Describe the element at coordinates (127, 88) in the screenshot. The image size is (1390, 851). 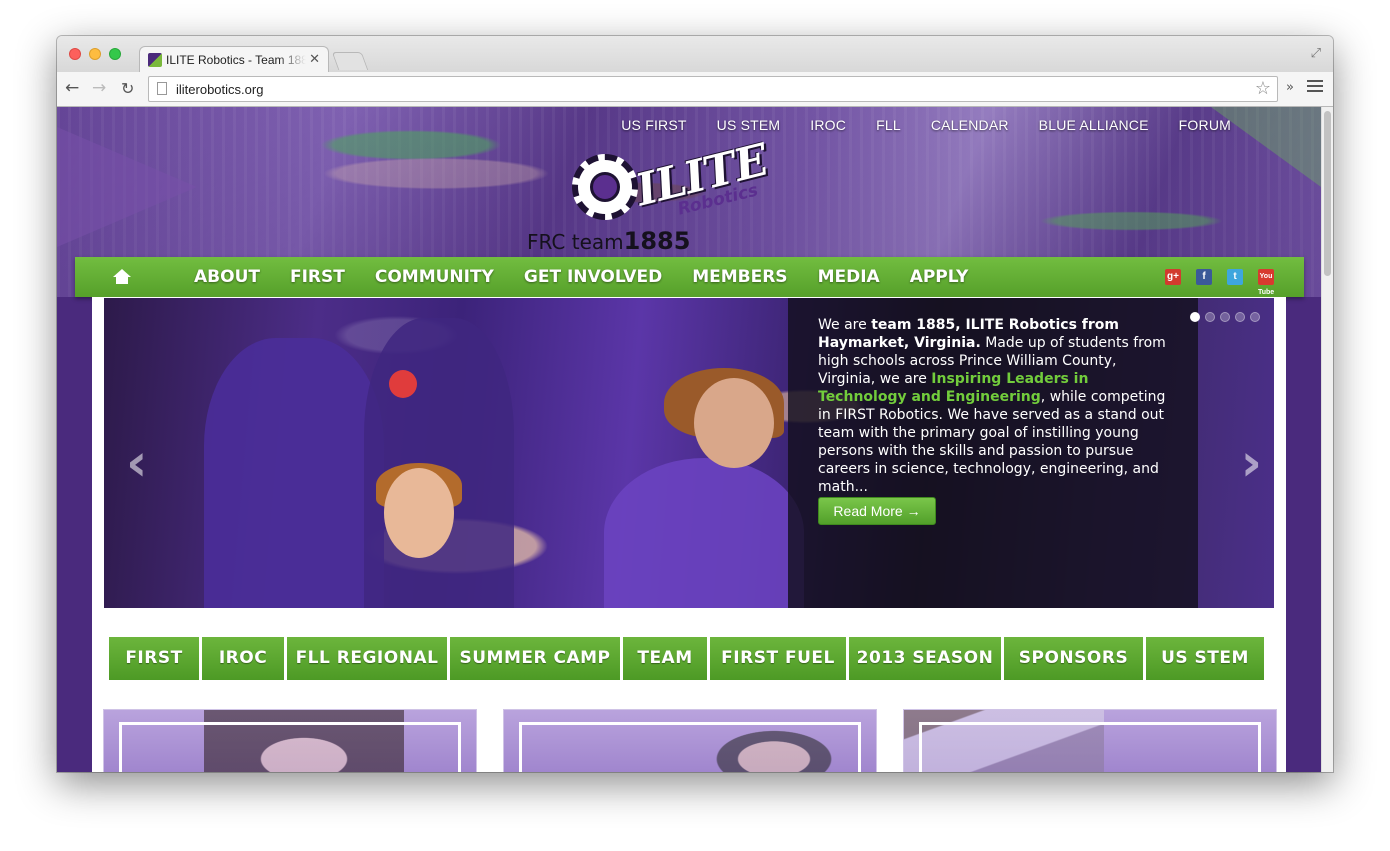
I see `reload-icon: ↻` at that location.